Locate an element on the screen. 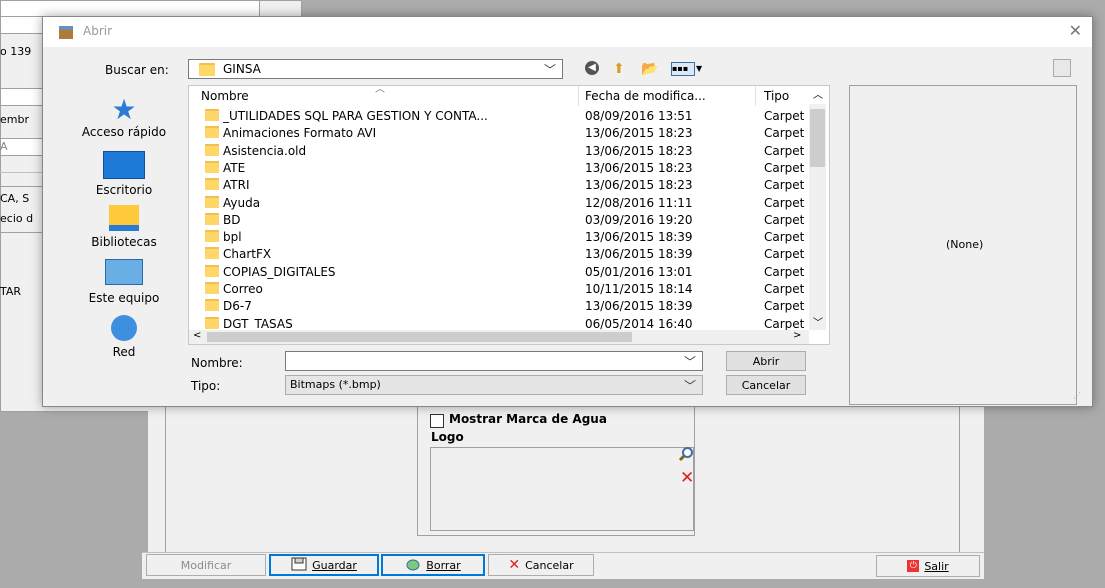 This screenshot has height=588, width=1105. file-name: COPIAS_DIGITALES is located at coordinates (279, 271).